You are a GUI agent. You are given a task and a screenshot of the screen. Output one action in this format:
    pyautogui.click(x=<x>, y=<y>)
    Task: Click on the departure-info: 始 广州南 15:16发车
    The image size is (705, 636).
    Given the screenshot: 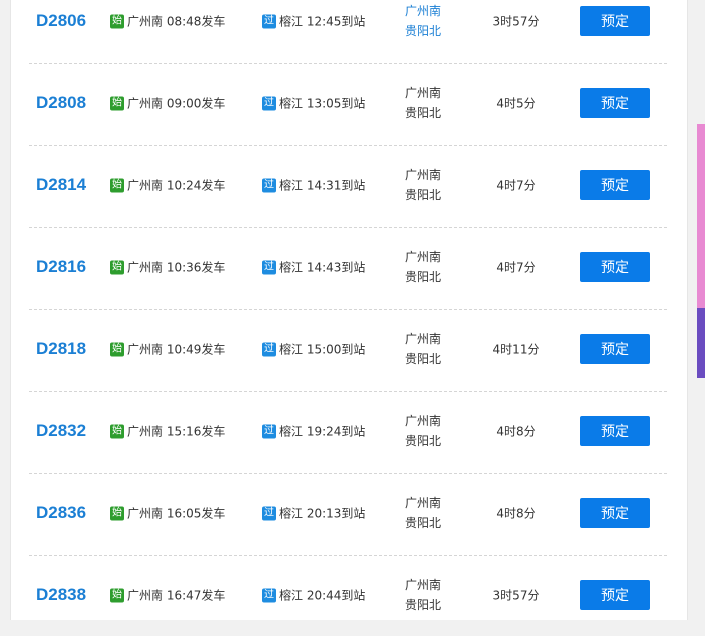 What is the action you would take?
    pyautogui.click(x=167, y=431)
    